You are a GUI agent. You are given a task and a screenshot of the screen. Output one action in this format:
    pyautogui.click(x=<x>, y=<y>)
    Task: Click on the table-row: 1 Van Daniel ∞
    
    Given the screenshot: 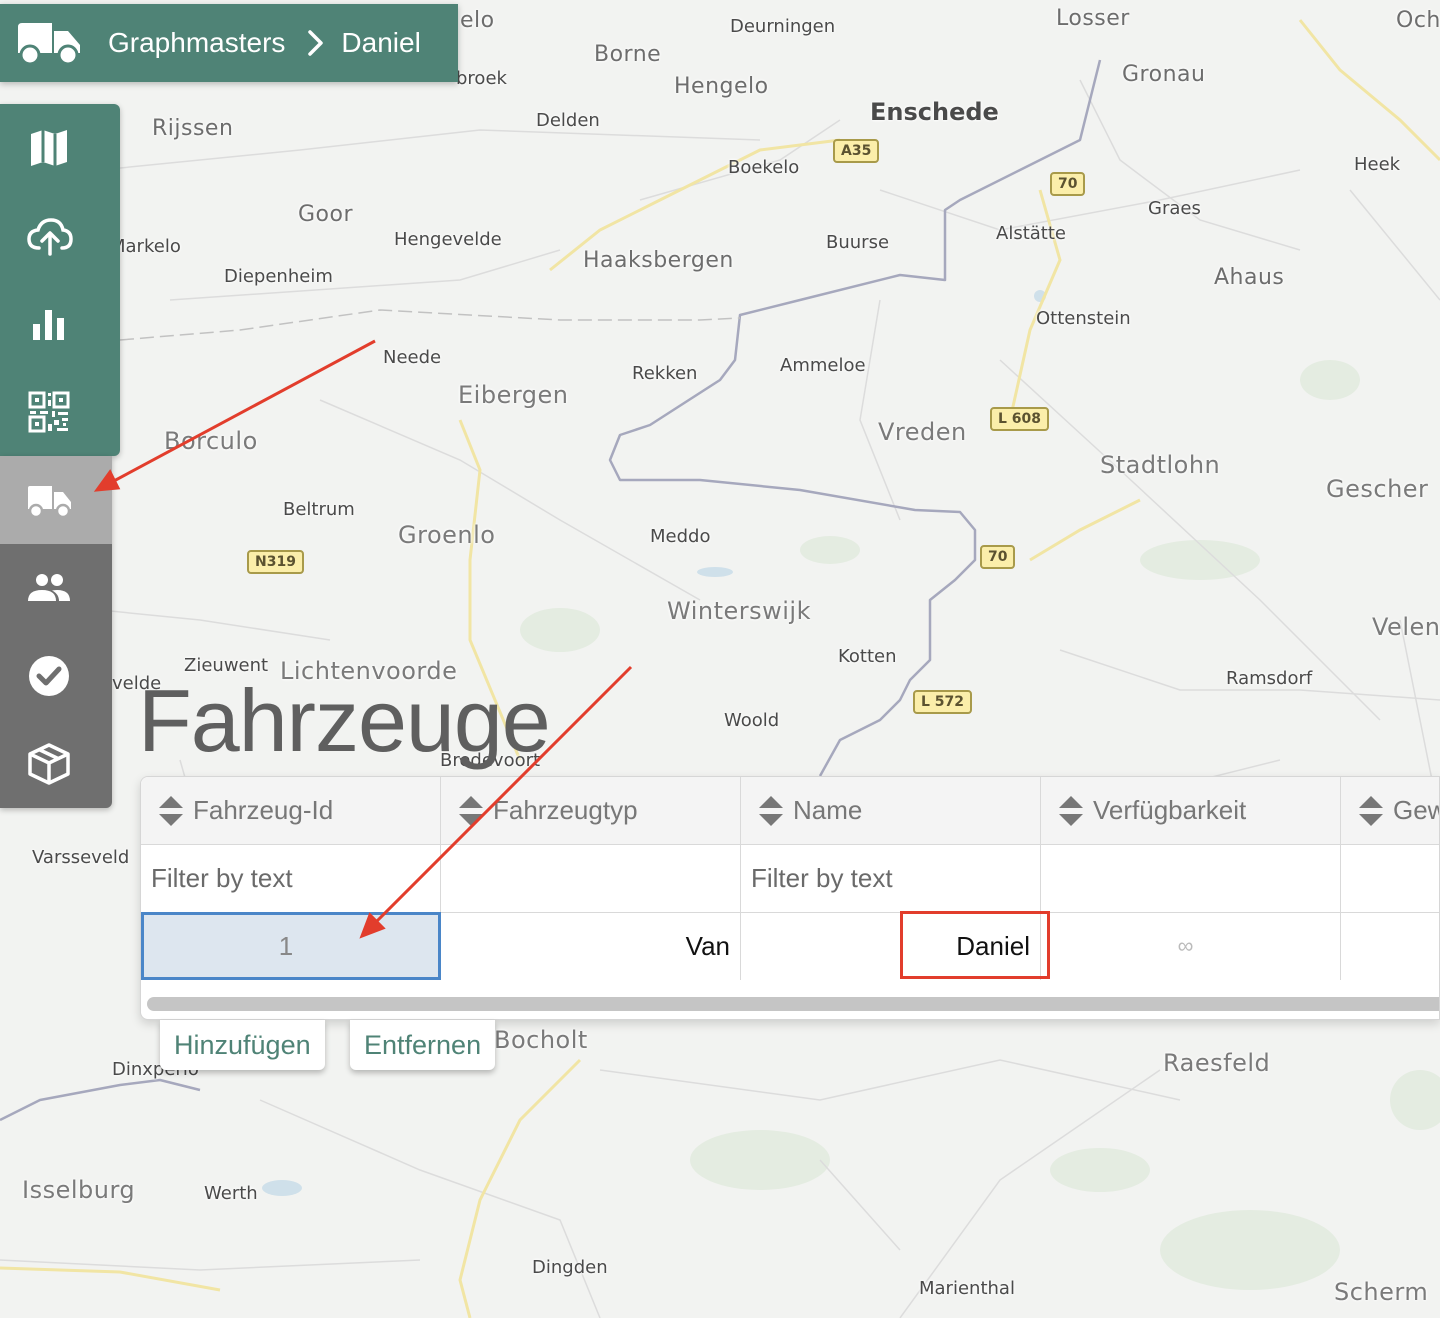 What is the action you would take?
    pyautogui.click(x=790, y=946)
    